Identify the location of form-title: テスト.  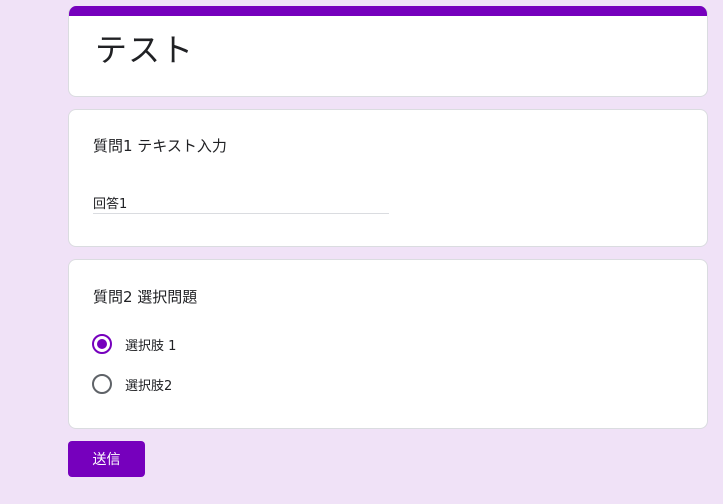
(145, 50).